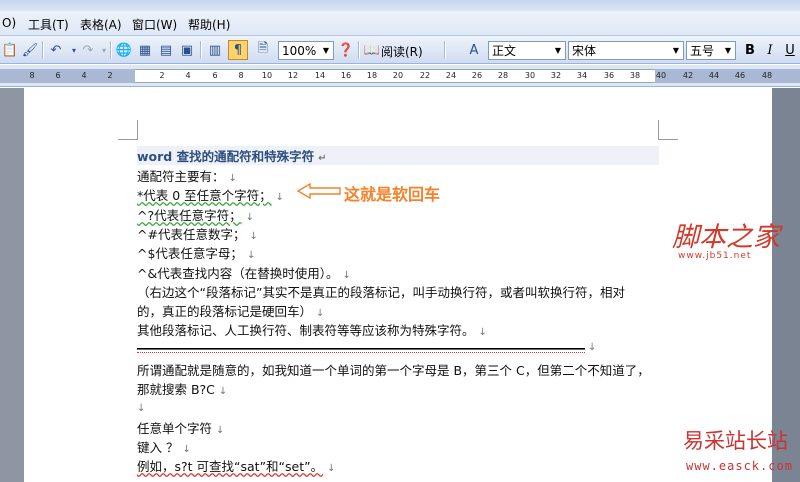  Describe the element at coordinates (30, 50) in the screenshot. I see `format-painter-icon: 🖌` at that location.